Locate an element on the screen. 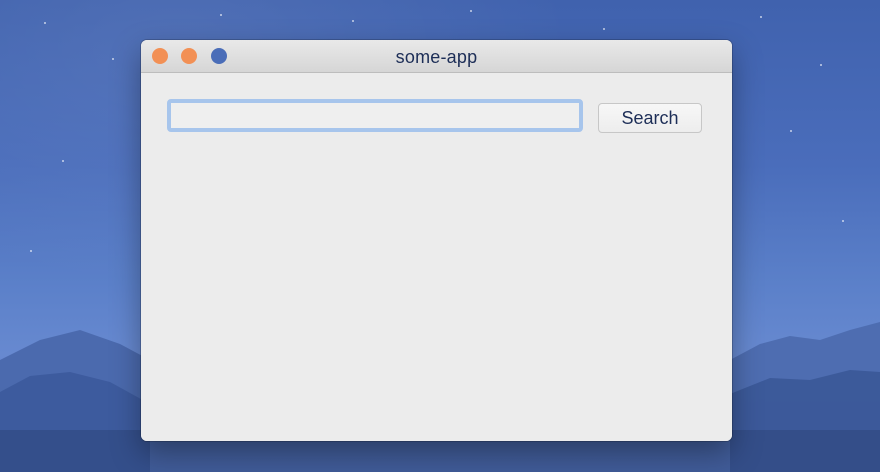  search-button: Search is located at coordinates (650, 118).